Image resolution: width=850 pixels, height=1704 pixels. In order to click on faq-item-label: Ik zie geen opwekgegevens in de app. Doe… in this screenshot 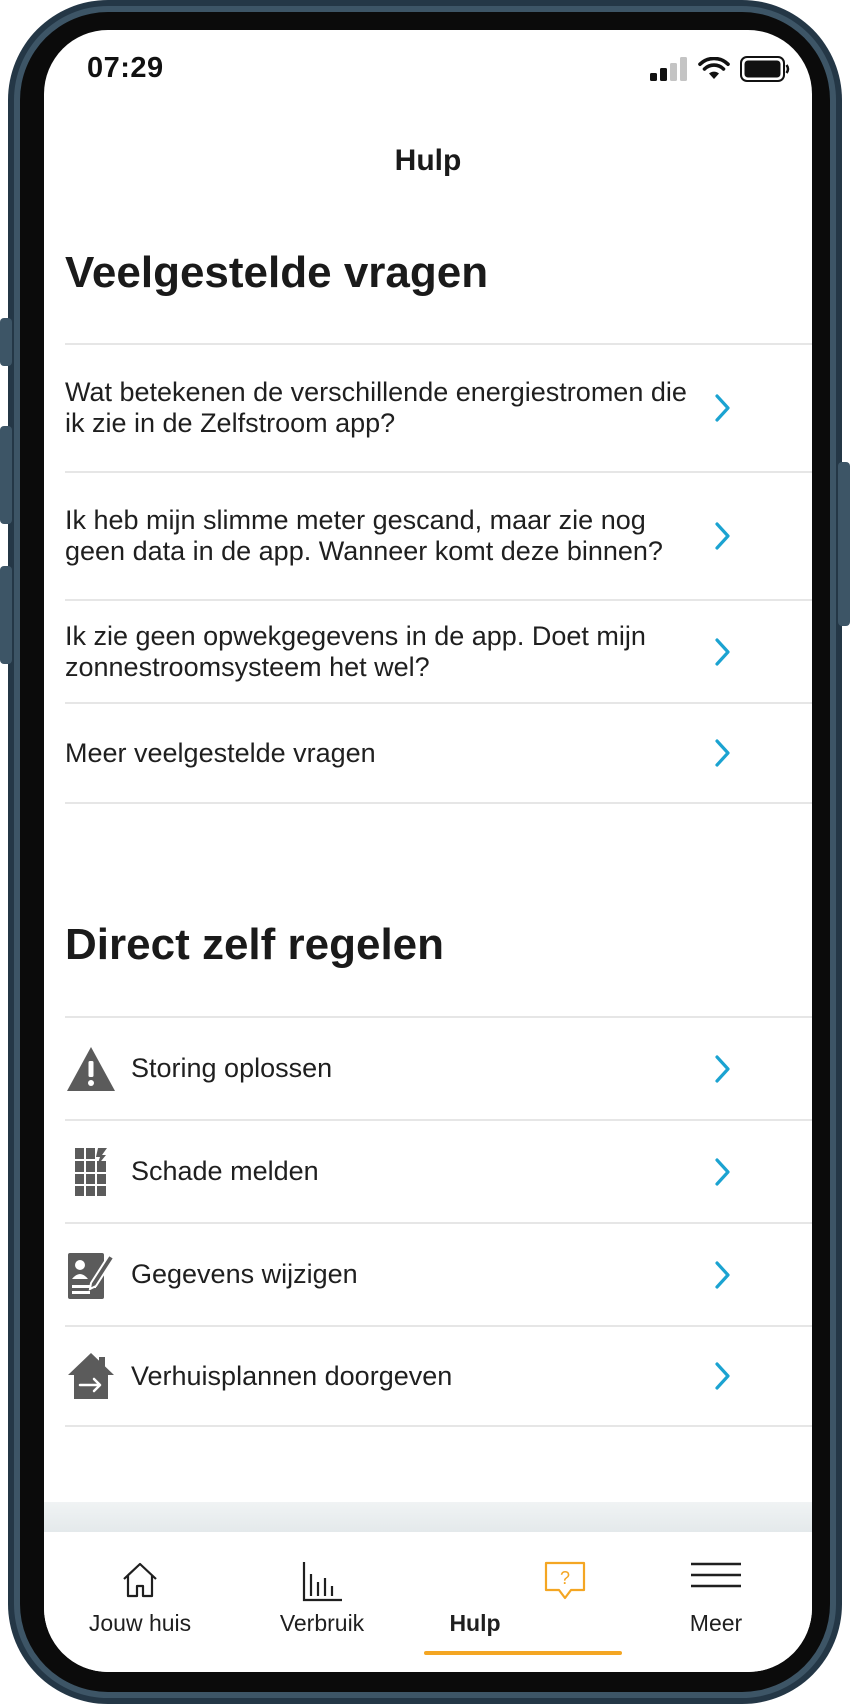, I will do `click(355, 651)`.